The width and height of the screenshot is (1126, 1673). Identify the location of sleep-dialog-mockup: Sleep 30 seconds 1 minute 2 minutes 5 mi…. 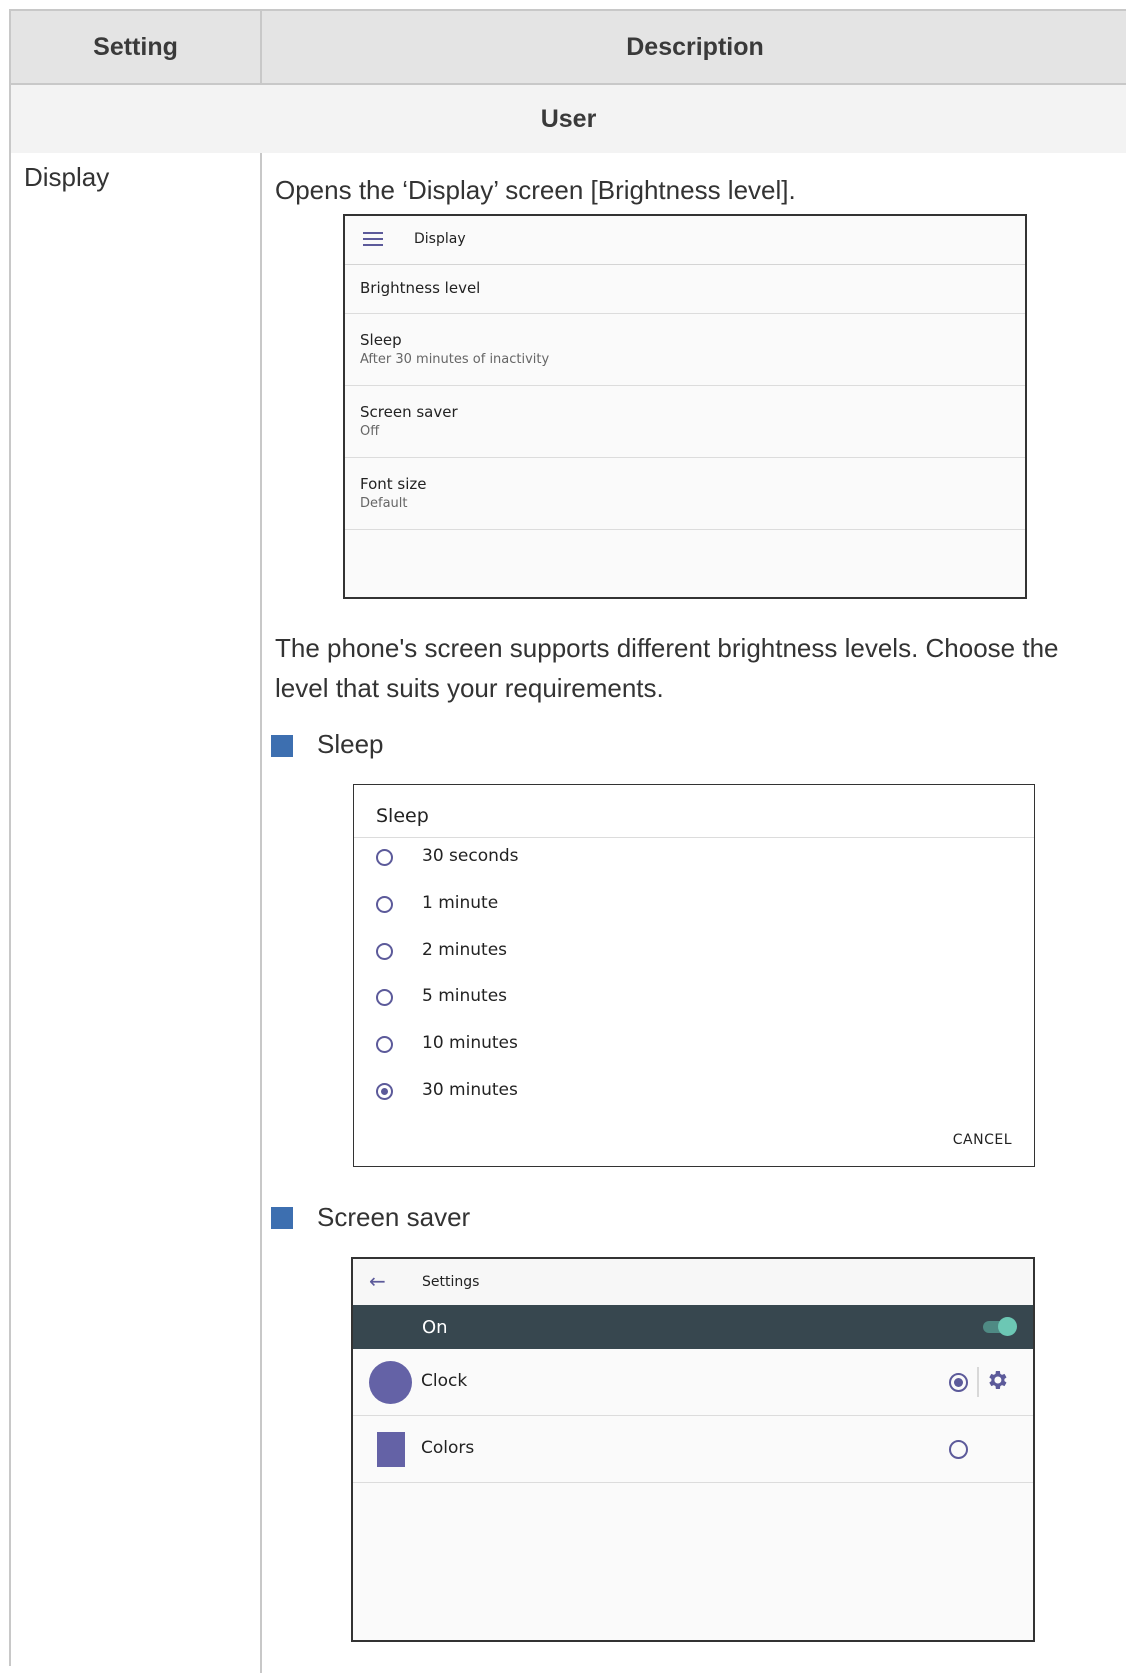
(694, 975).